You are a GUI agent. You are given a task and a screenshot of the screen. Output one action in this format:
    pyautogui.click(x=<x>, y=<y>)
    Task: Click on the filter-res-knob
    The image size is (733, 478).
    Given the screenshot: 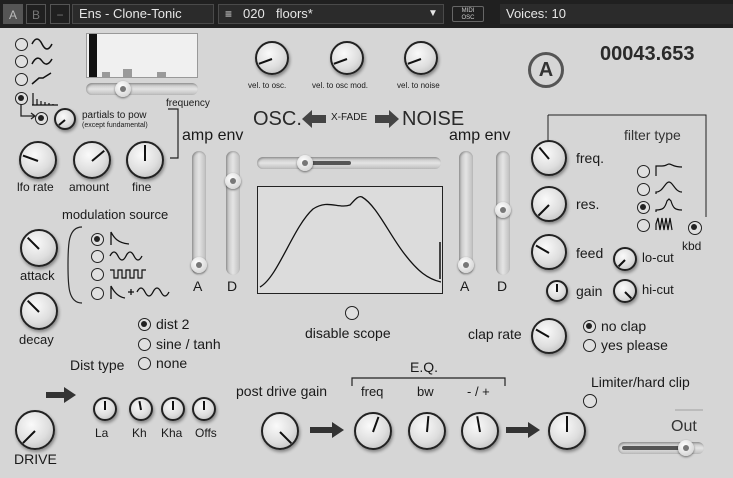 What is the action you would take?
    pyautogui.click(x=549, y=204)
    